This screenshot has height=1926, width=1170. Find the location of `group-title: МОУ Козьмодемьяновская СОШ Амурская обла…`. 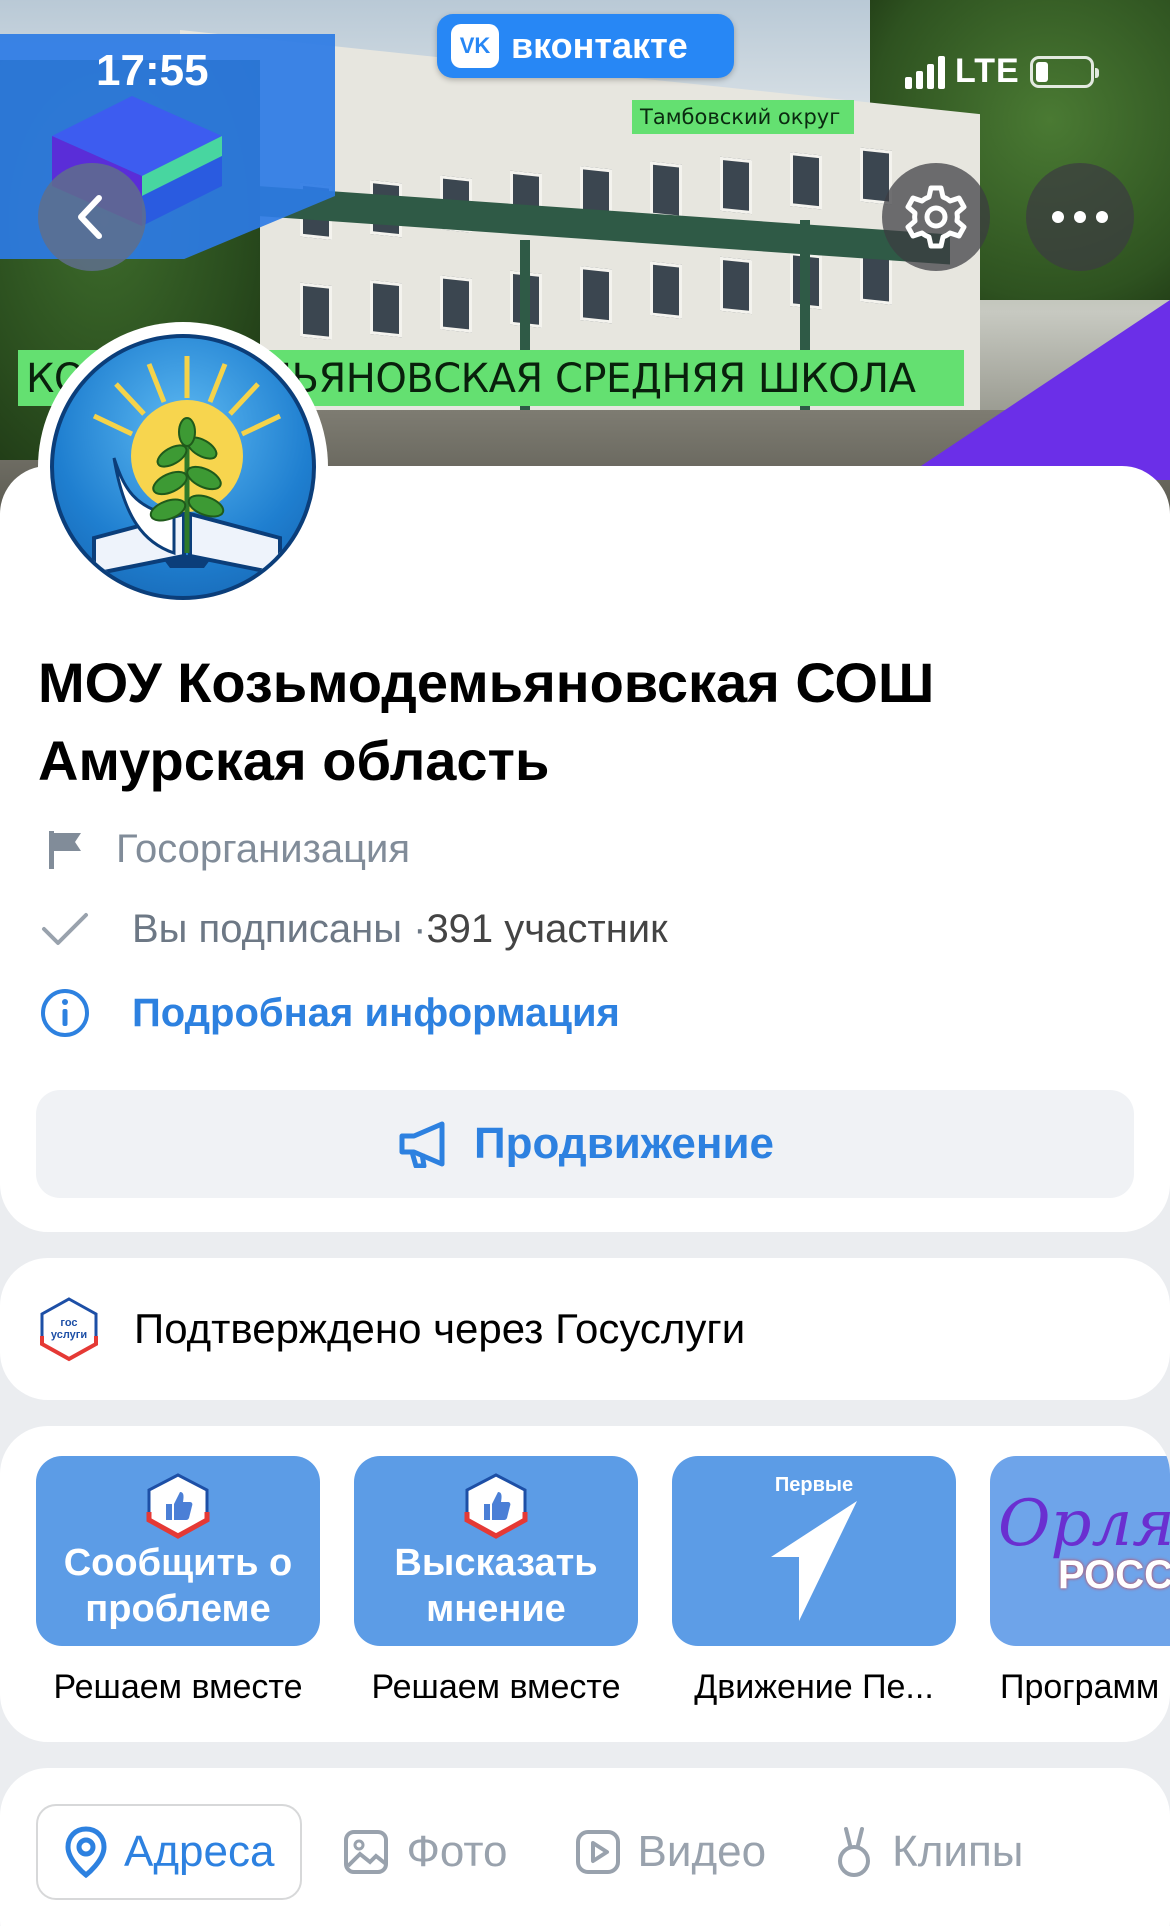

group-title: МОУ Козьмодемьяновская СОШ Амурская обла… is located at coordinates (486, 721).